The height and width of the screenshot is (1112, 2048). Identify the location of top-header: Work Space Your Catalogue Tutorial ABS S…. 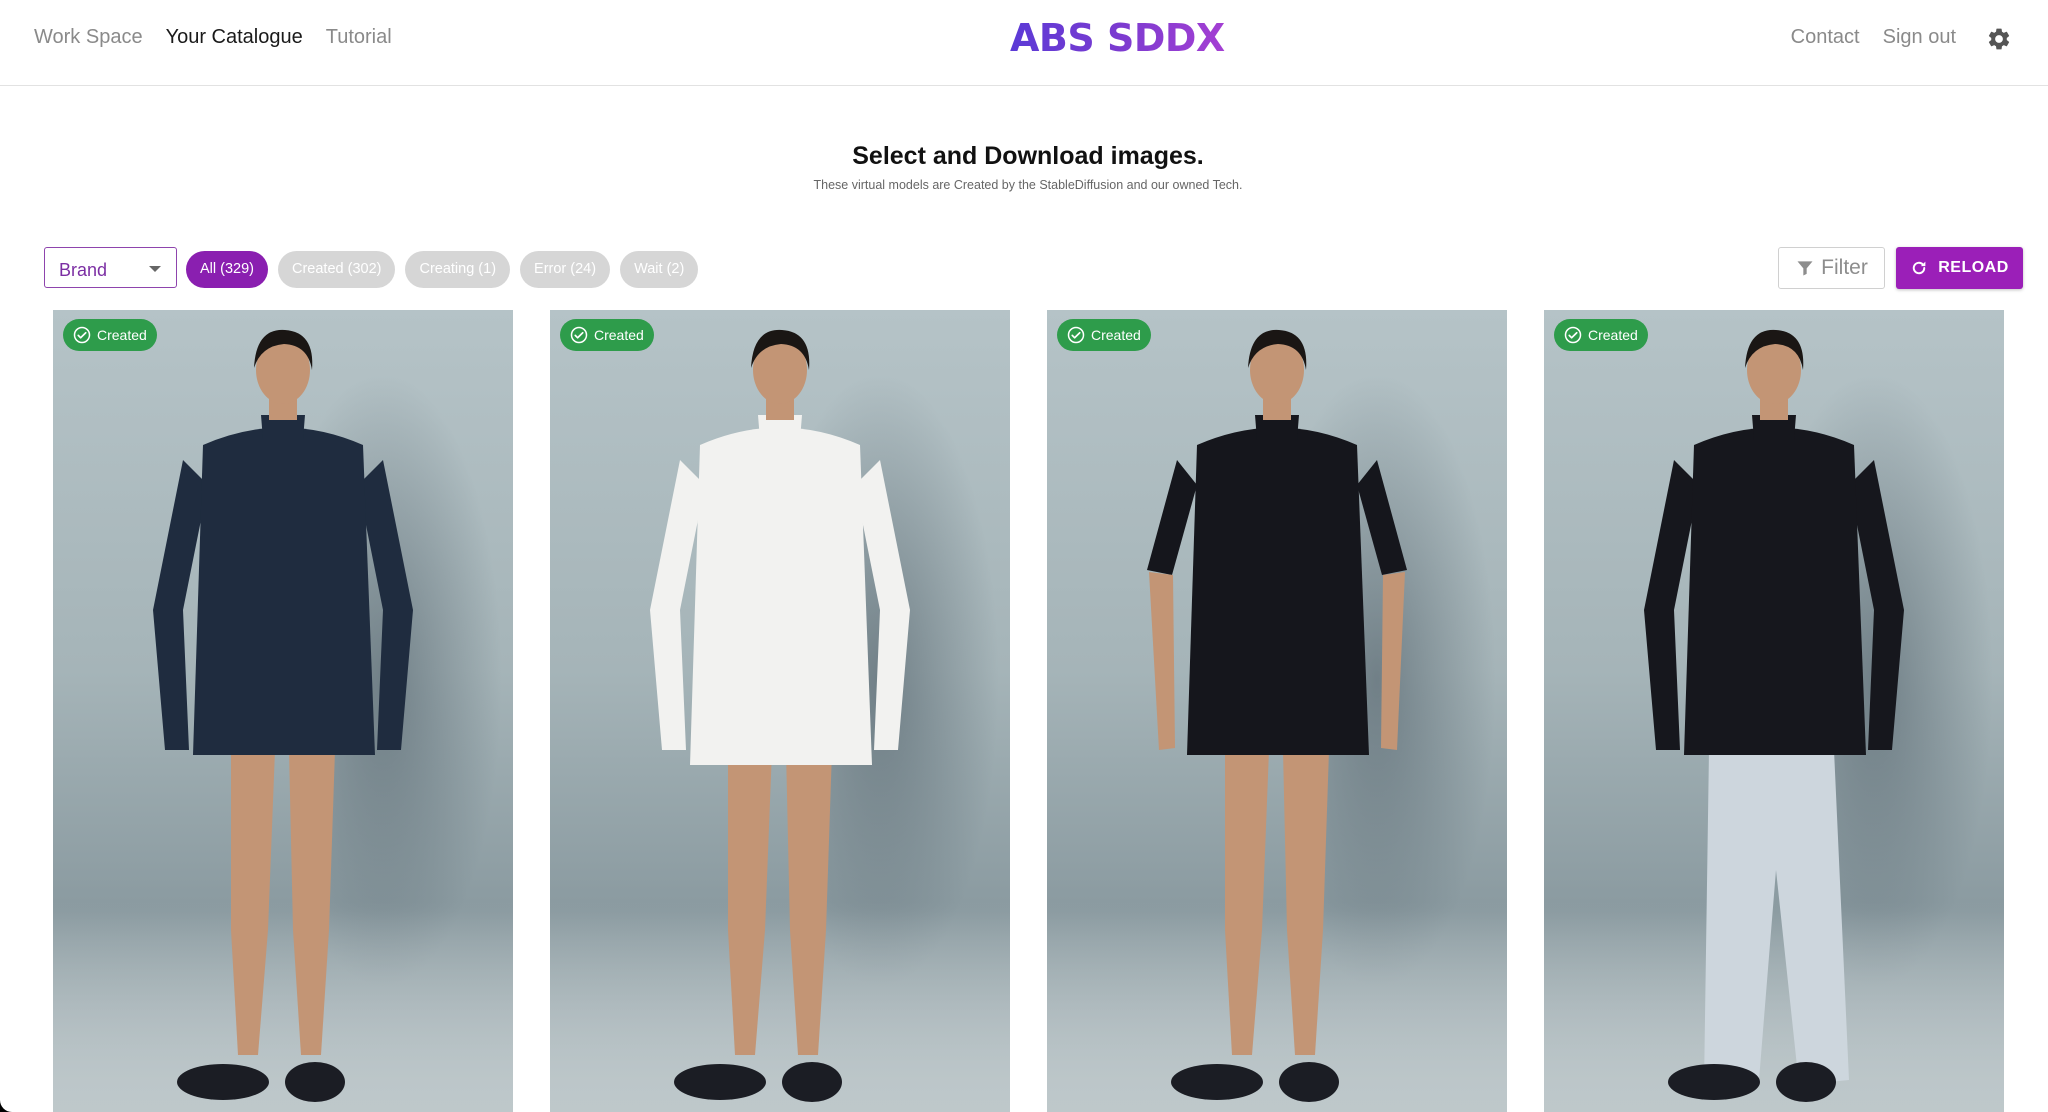
(1024, 43).